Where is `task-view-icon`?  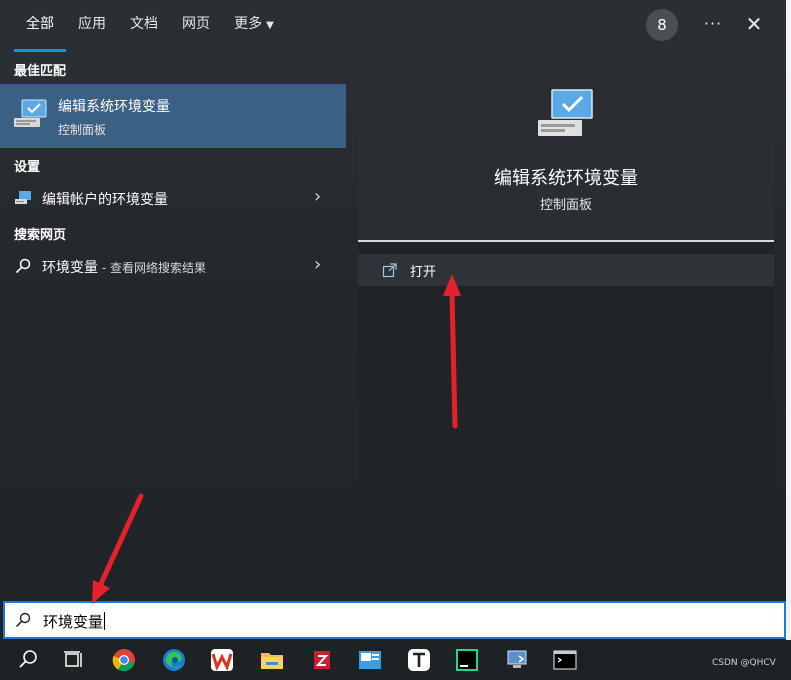
task-view-icon is located at coordinates (74, 660).